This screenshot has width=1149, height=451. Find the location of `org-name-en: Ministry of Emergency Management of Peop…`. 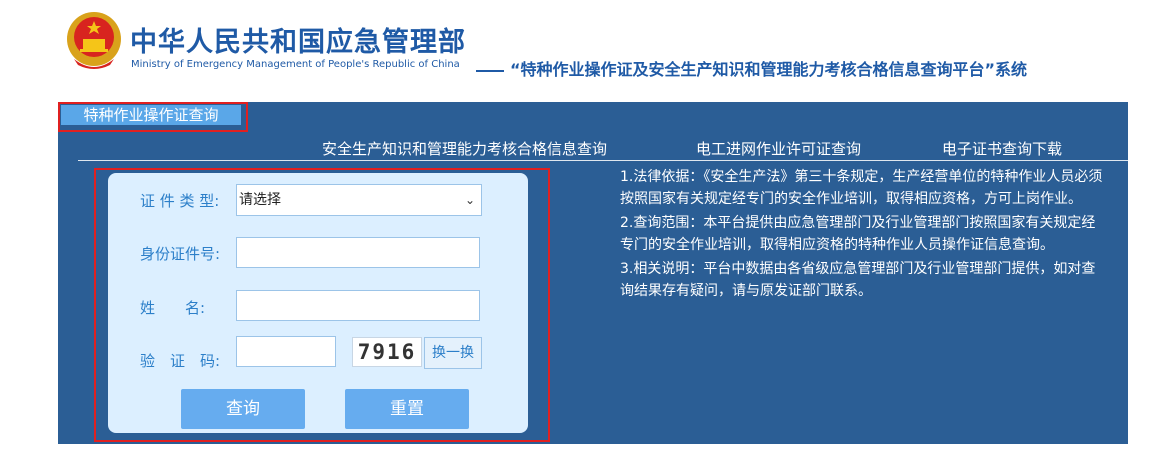

org-name-en: Ministry of Emergency Management of Peop… is located at coordinates (295, 64).